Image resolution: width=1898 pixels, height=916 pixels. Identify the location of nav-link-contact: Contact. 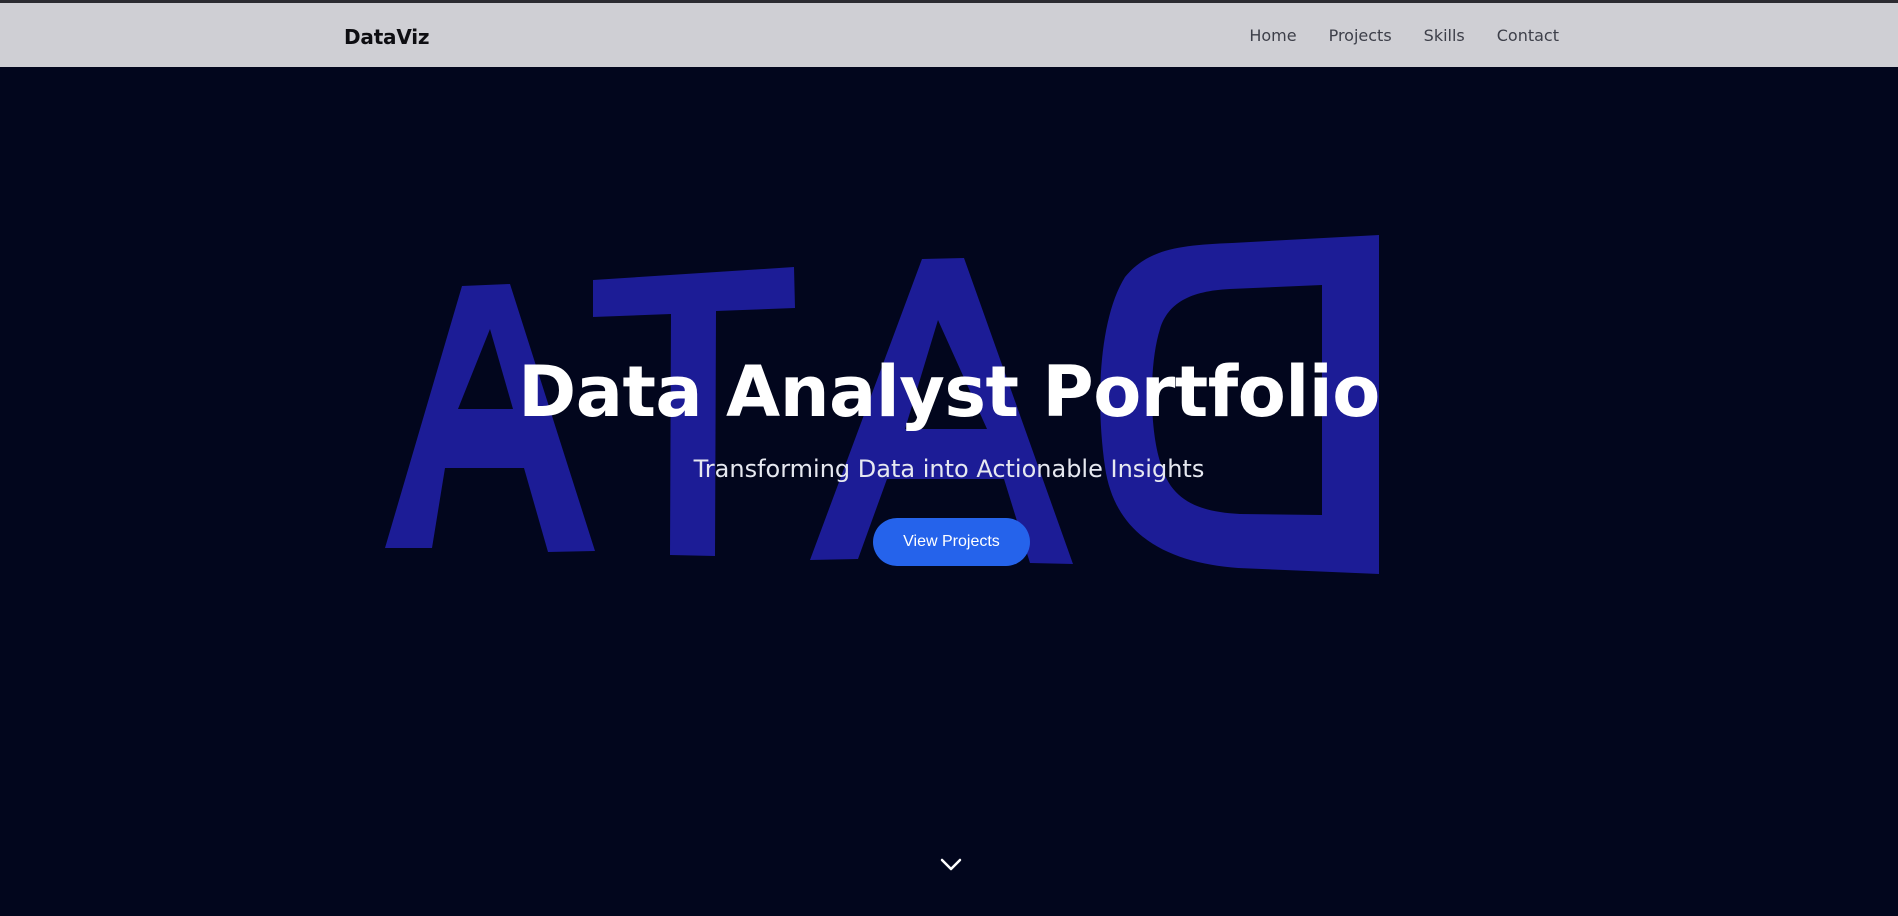
(1528, 35).